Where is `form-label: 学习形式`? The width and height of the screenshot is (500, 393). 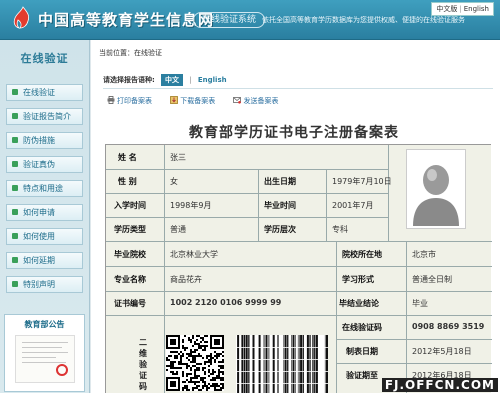 form-label: 学习形式 is located at coordinates (358, 279).